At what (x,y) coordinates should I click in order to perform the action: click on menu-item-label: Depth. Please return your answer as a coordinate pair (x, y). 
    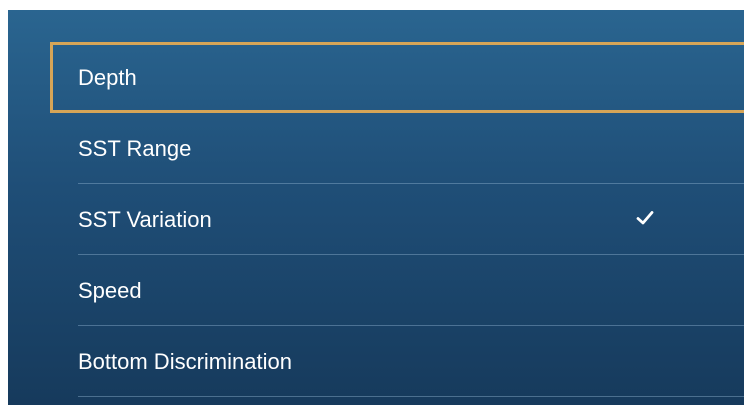
    Looking at the image, I should click on (107, 77).